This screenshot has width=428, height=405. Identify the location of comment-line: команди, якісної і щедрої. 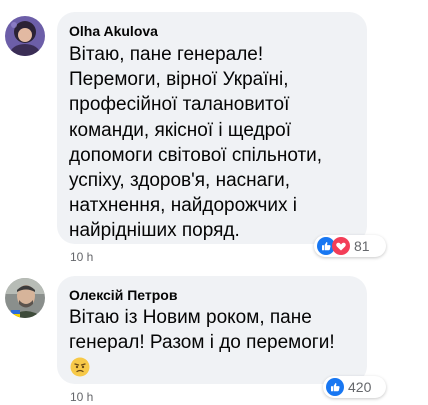
(180, 130).